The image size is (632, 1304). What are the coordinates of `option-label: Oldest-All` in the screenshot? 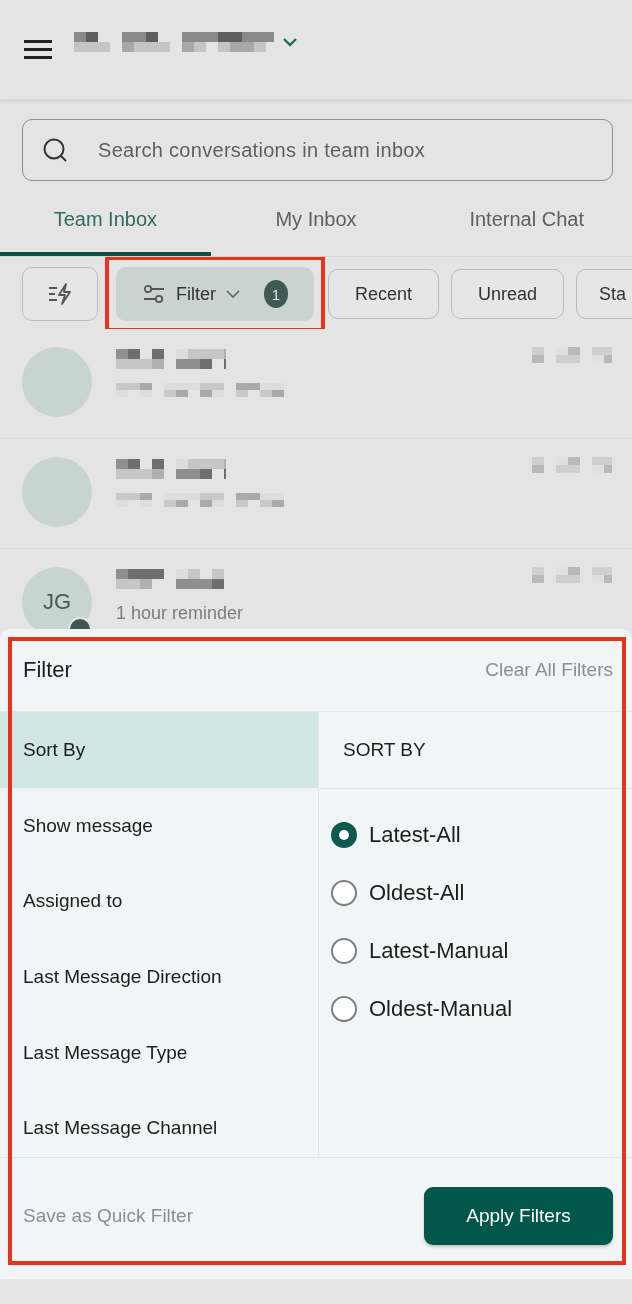 It's located at (417, 893).